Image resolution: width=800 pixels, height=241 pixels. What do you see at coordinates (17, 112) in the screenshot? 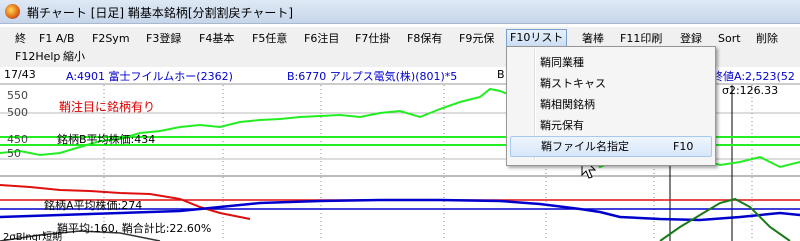
I see `y-tick-500: 500` at bounding box center [17, 112].